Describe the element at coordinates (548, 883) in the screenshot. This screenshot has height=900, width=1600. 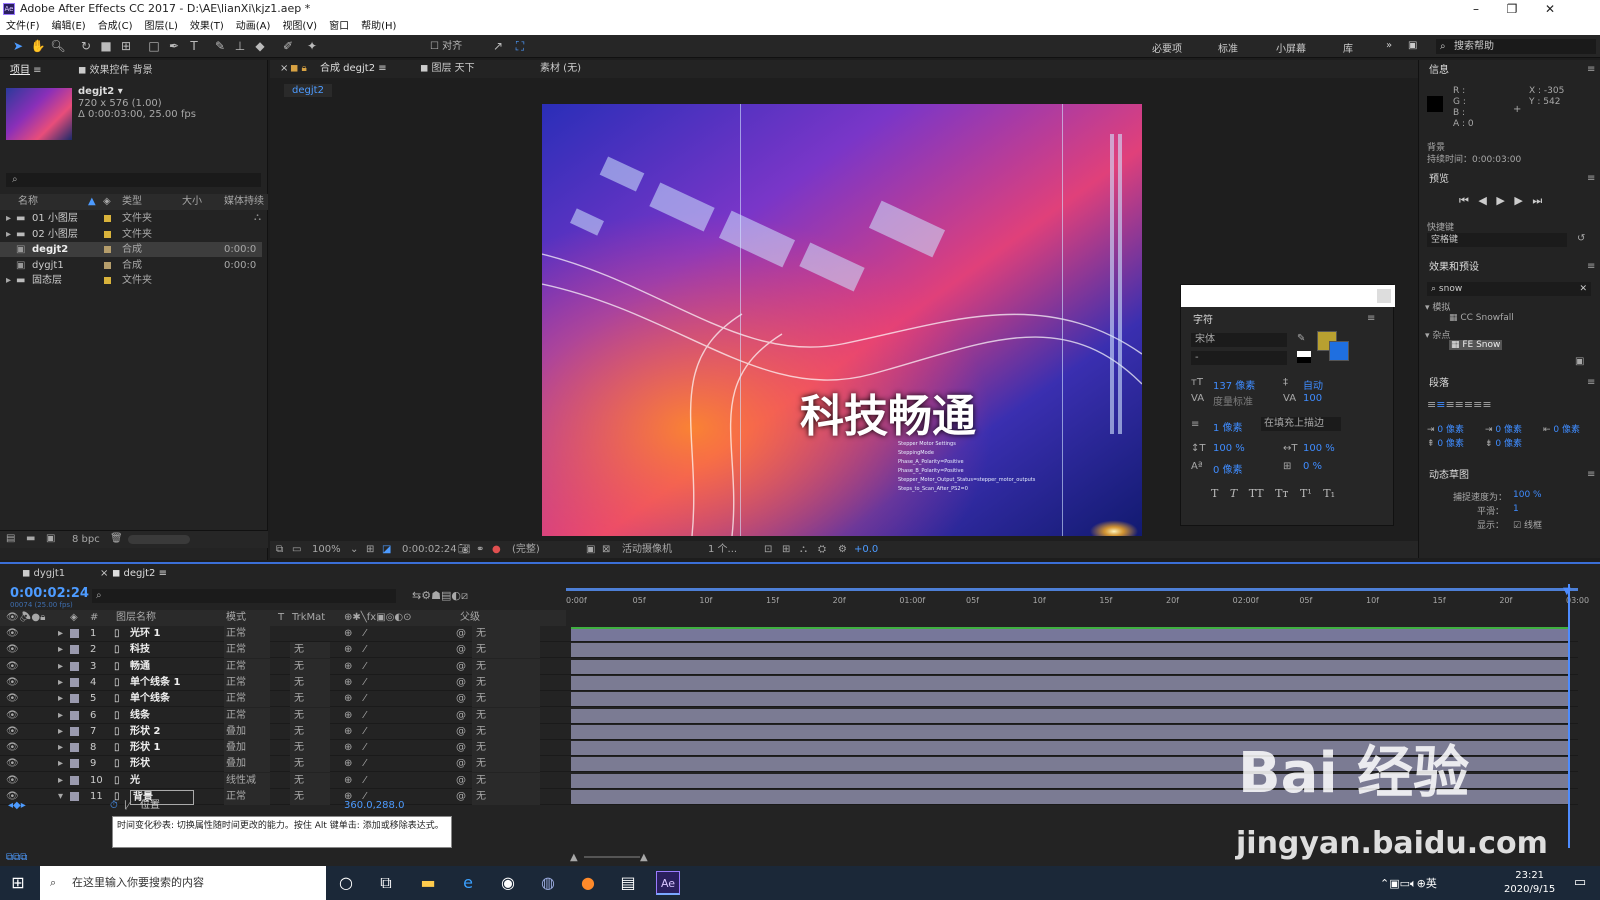
I see `app-icon: ◍` at that location.